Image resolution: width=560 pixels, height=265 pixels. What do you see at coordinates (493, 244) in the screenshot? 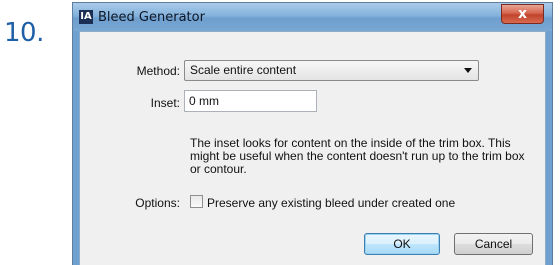
I see `cancel-button: Cancel` at bounding box center [493, 244].